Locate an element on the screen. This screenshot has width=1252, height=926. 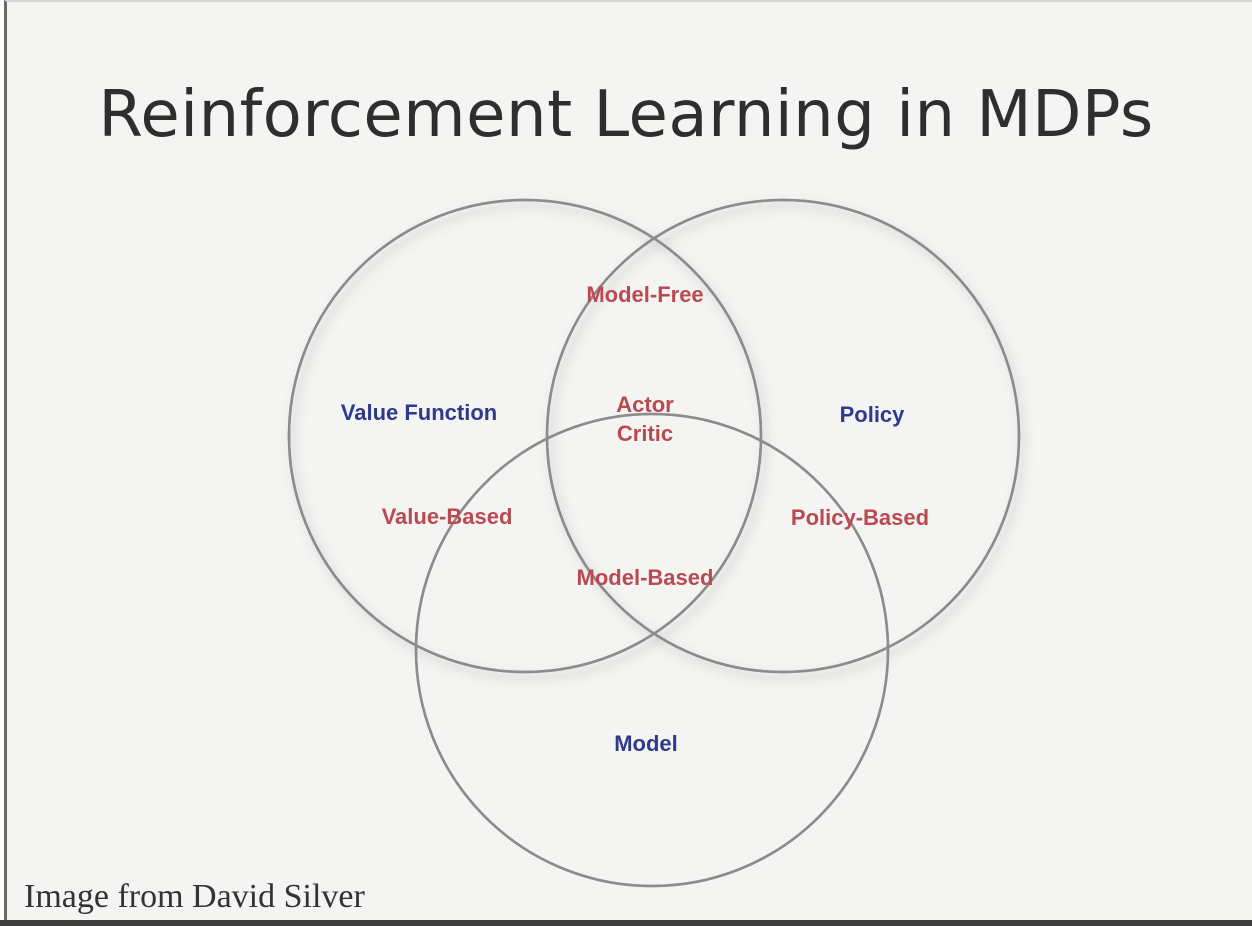
image-credit: Image from David Silver is located at coordinates (194, 896).